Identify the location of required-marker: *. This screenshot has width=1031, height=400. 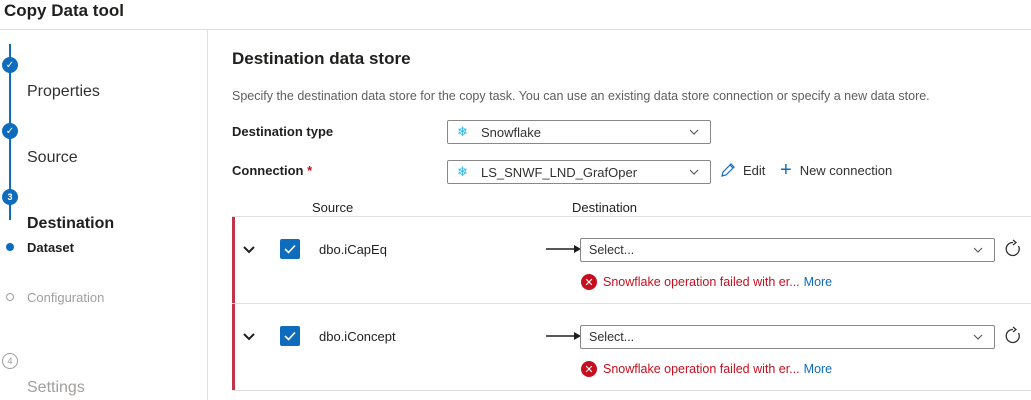
(310, 170).